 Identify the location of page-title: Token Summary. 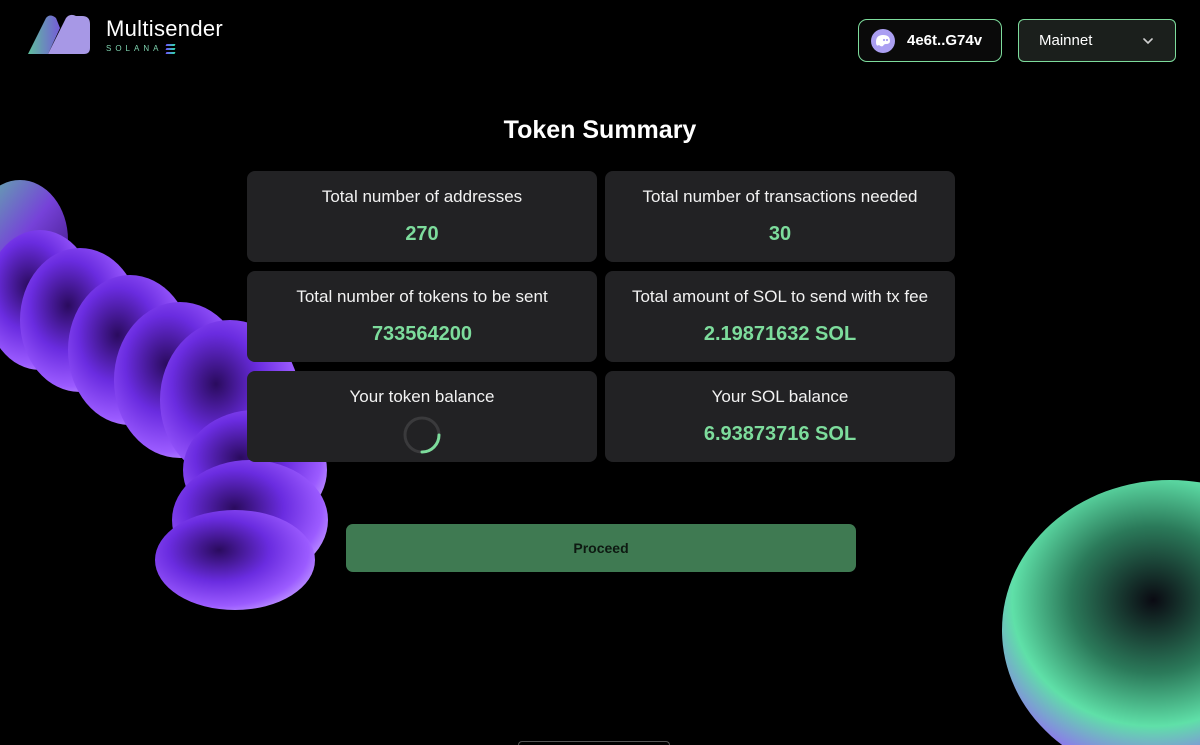
(600, 130).